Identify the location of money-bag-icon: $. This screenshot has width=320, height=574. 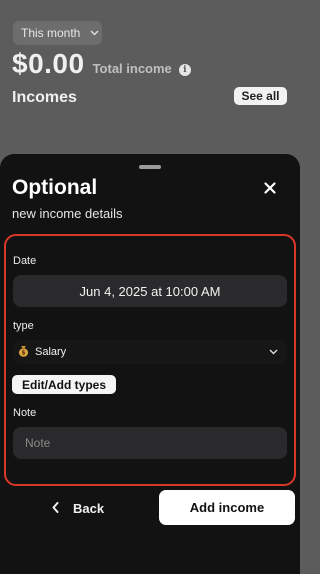
(23, 352).